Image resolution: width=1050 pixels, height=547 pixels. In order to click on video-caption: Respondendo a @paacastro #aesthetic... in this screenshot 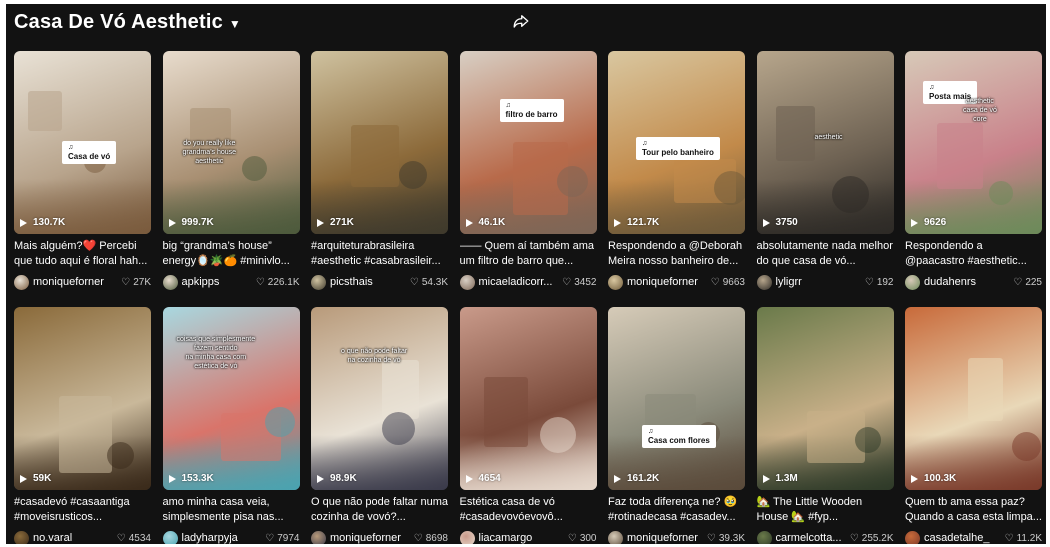, I will do `click(973, 254)`.